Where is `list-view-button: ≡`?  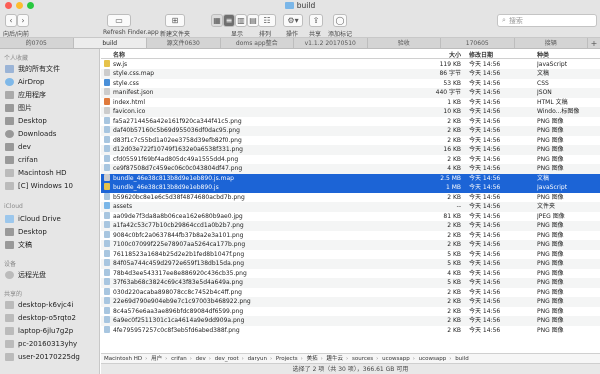 list-view-button: ≡ is located at coordinates (229, 20).